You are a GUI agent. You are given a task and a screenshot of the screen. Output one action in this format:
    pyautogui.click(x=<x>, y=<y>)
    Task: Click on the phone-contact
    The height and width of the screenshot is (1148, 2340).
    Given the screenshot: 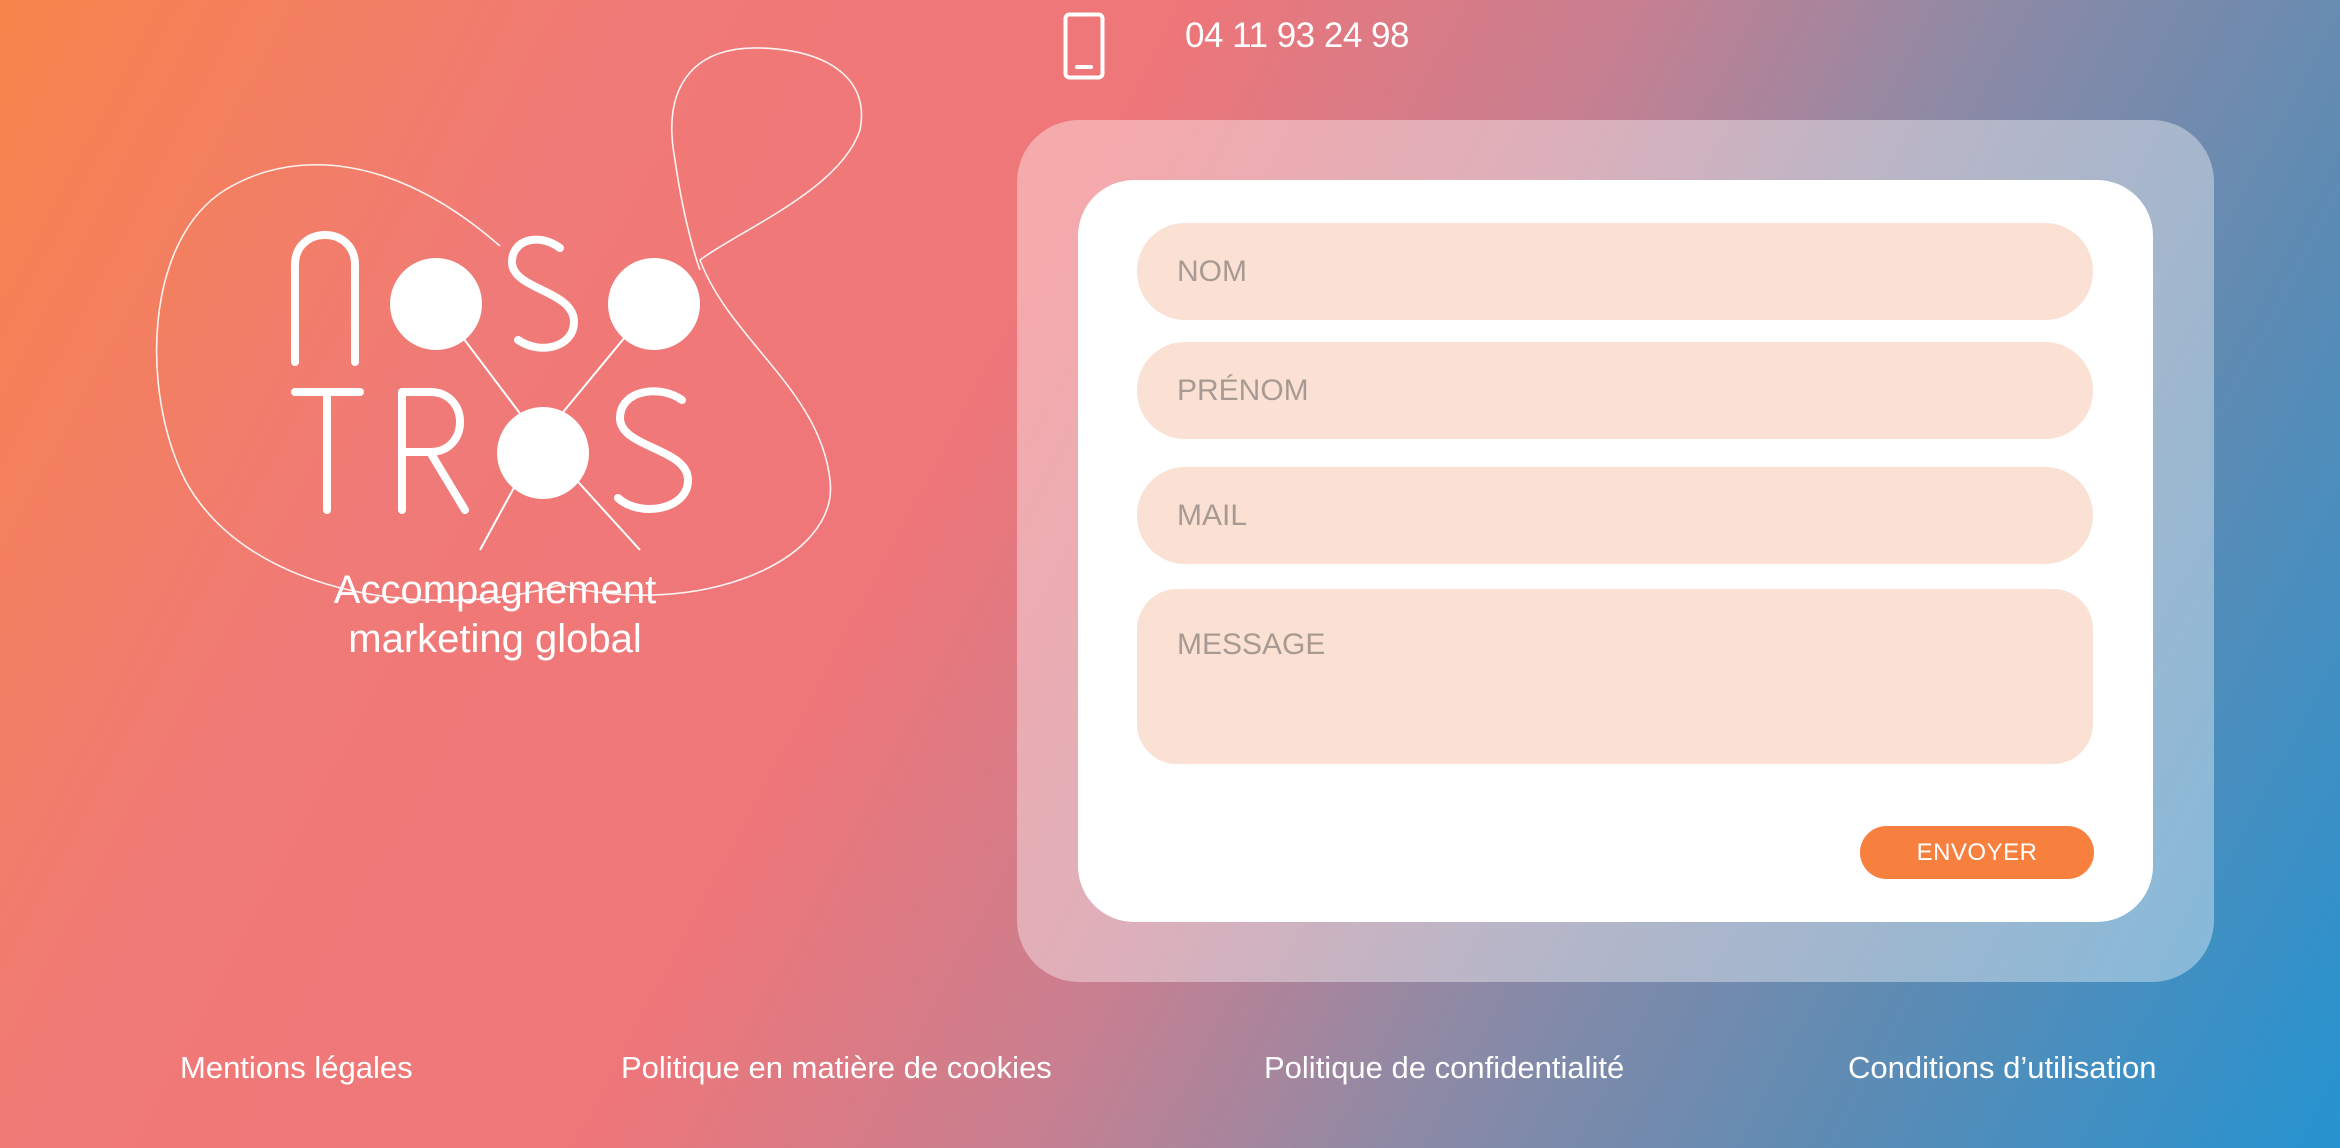 What is the action you would take?
    pyautogui.click(x=1084, y=46)
    